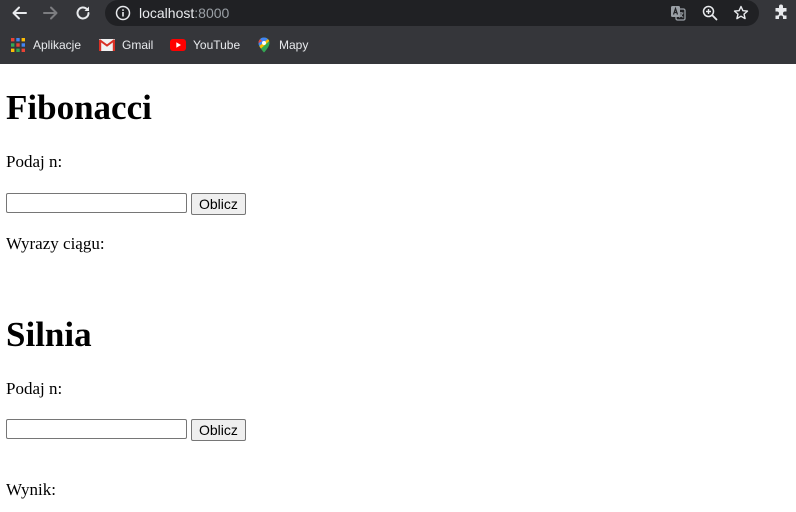 The width and height of the screenshot is (796, 512). Describe the element at coordinates (31, 489) in the screenshot. I see `silnia-result-label: Wynik:` at that location.